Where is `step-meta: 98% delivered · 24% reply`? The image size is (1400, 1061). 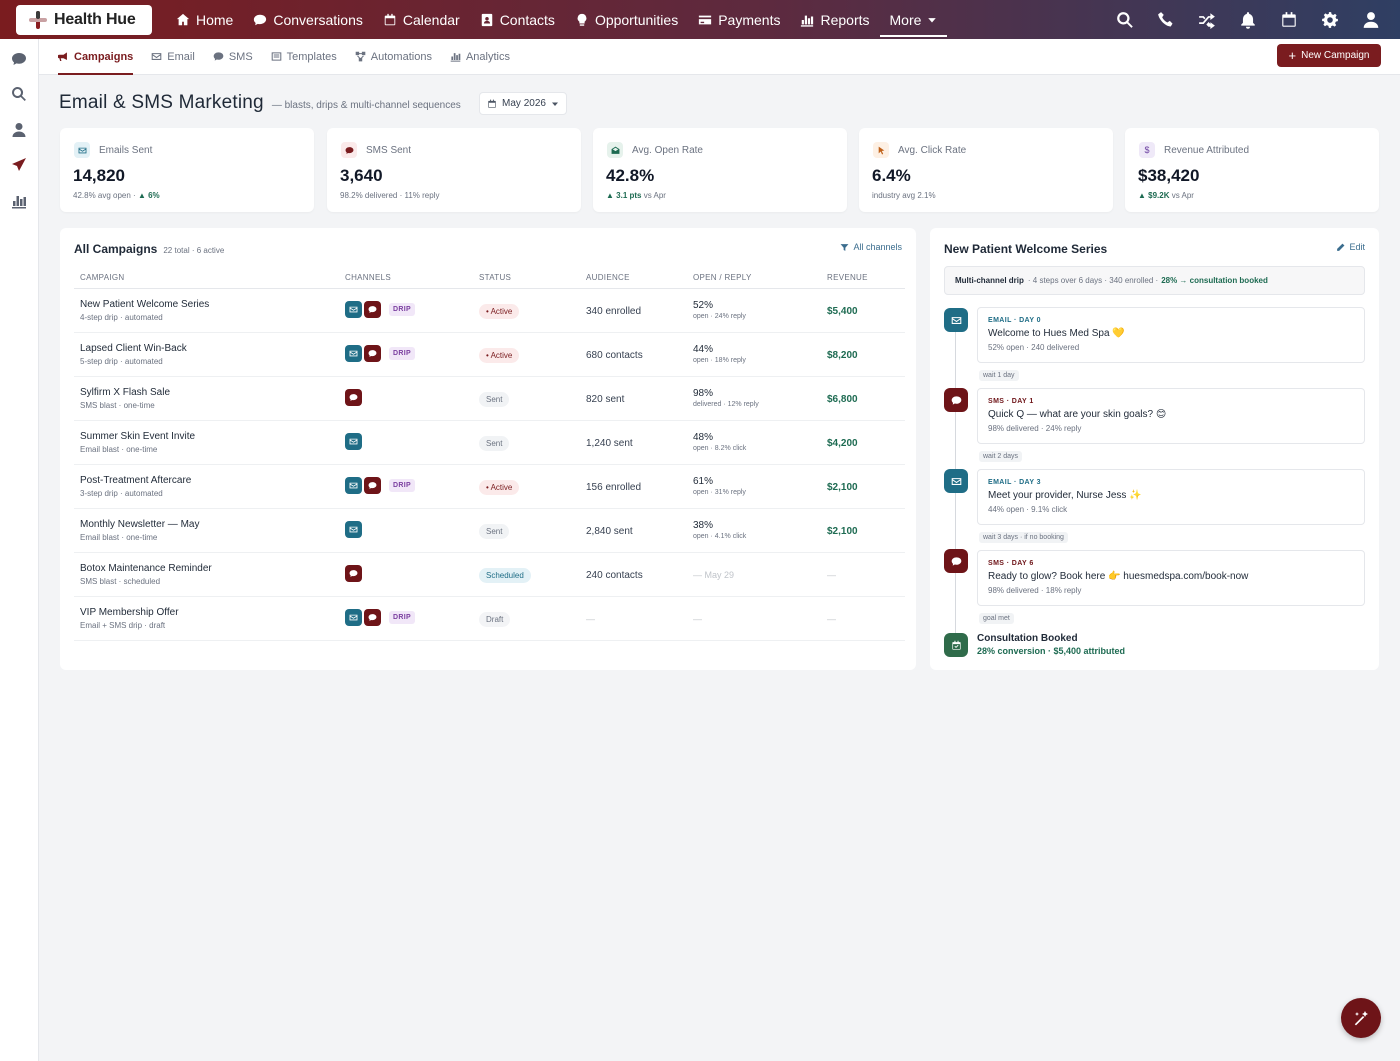
step-meta: 98% delivered · 24% reply is located at coordinates (1035, 428).